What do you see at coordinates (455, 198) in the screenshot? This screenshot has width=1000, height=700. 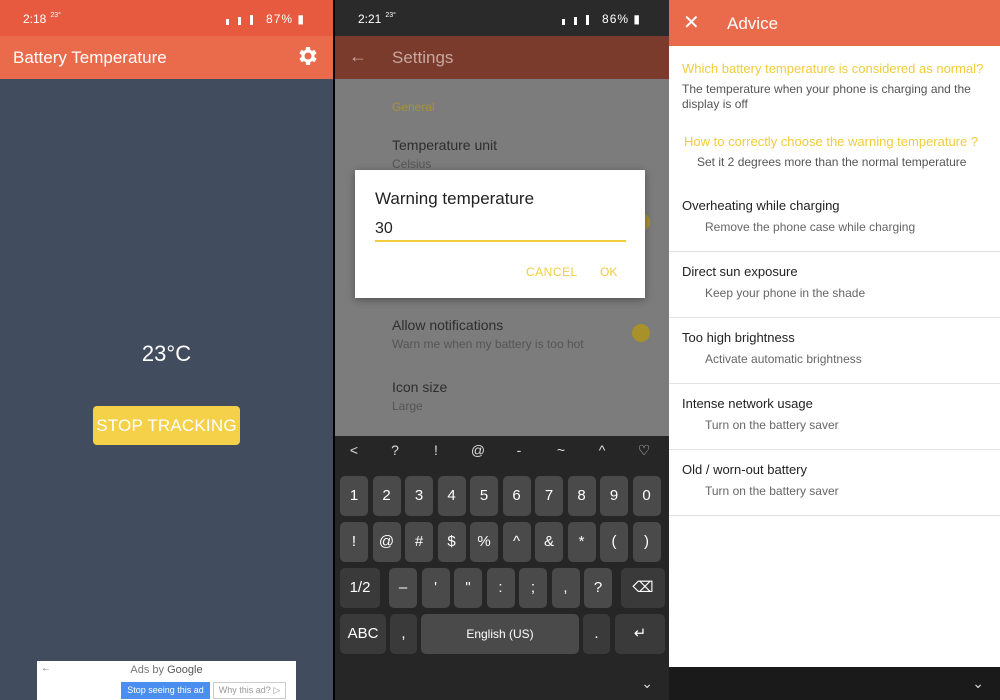 I see `dialog-title: Warning temperature` at bounding box center [455, 198].